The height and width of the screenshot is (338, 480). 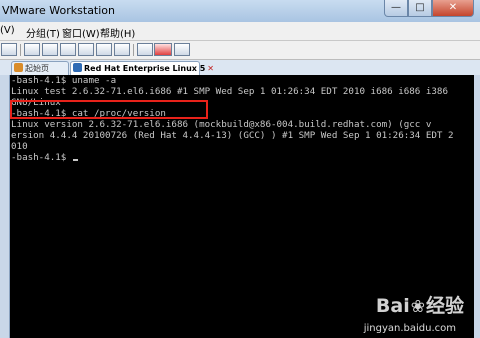 What do you see at coordinates (122, 49) in the screenshot?
I see `appliance-view-icon` at bounding box center [122, 49].